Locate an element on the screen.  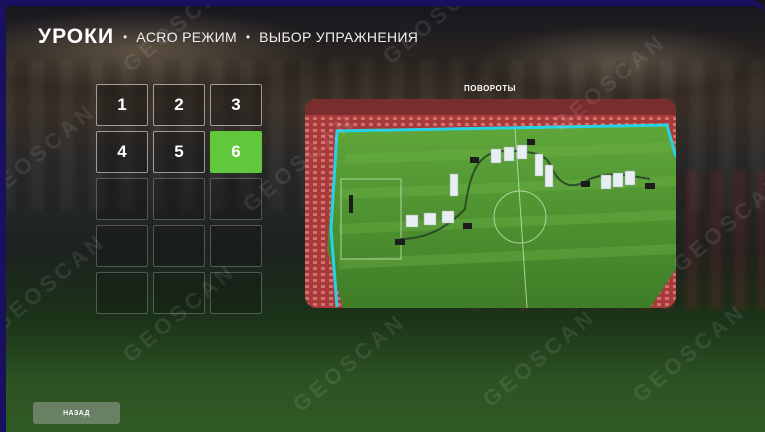
lesson-grid: 1 2 3 4 5 6 is located at coordinates (179, 199).